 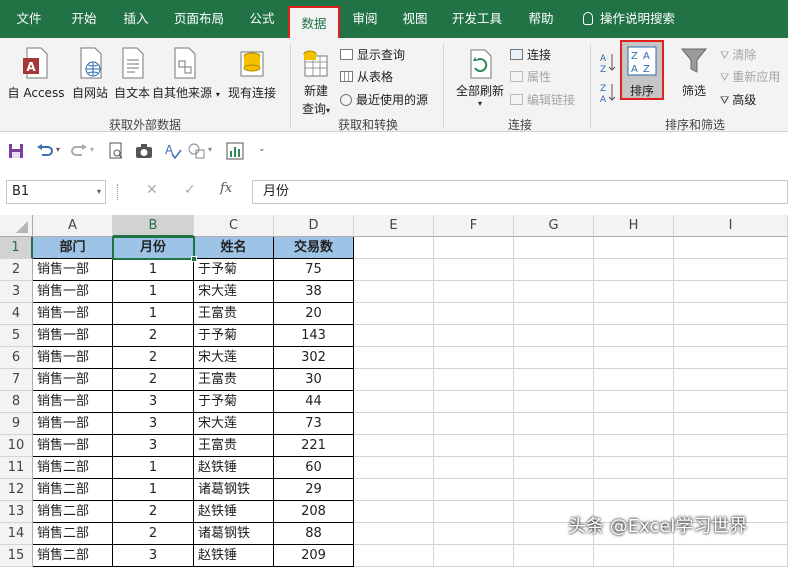 What do you see at coordinates (16, 314) in the screenshot?
I see `row-header: 4` at bounding box center [16, 314].